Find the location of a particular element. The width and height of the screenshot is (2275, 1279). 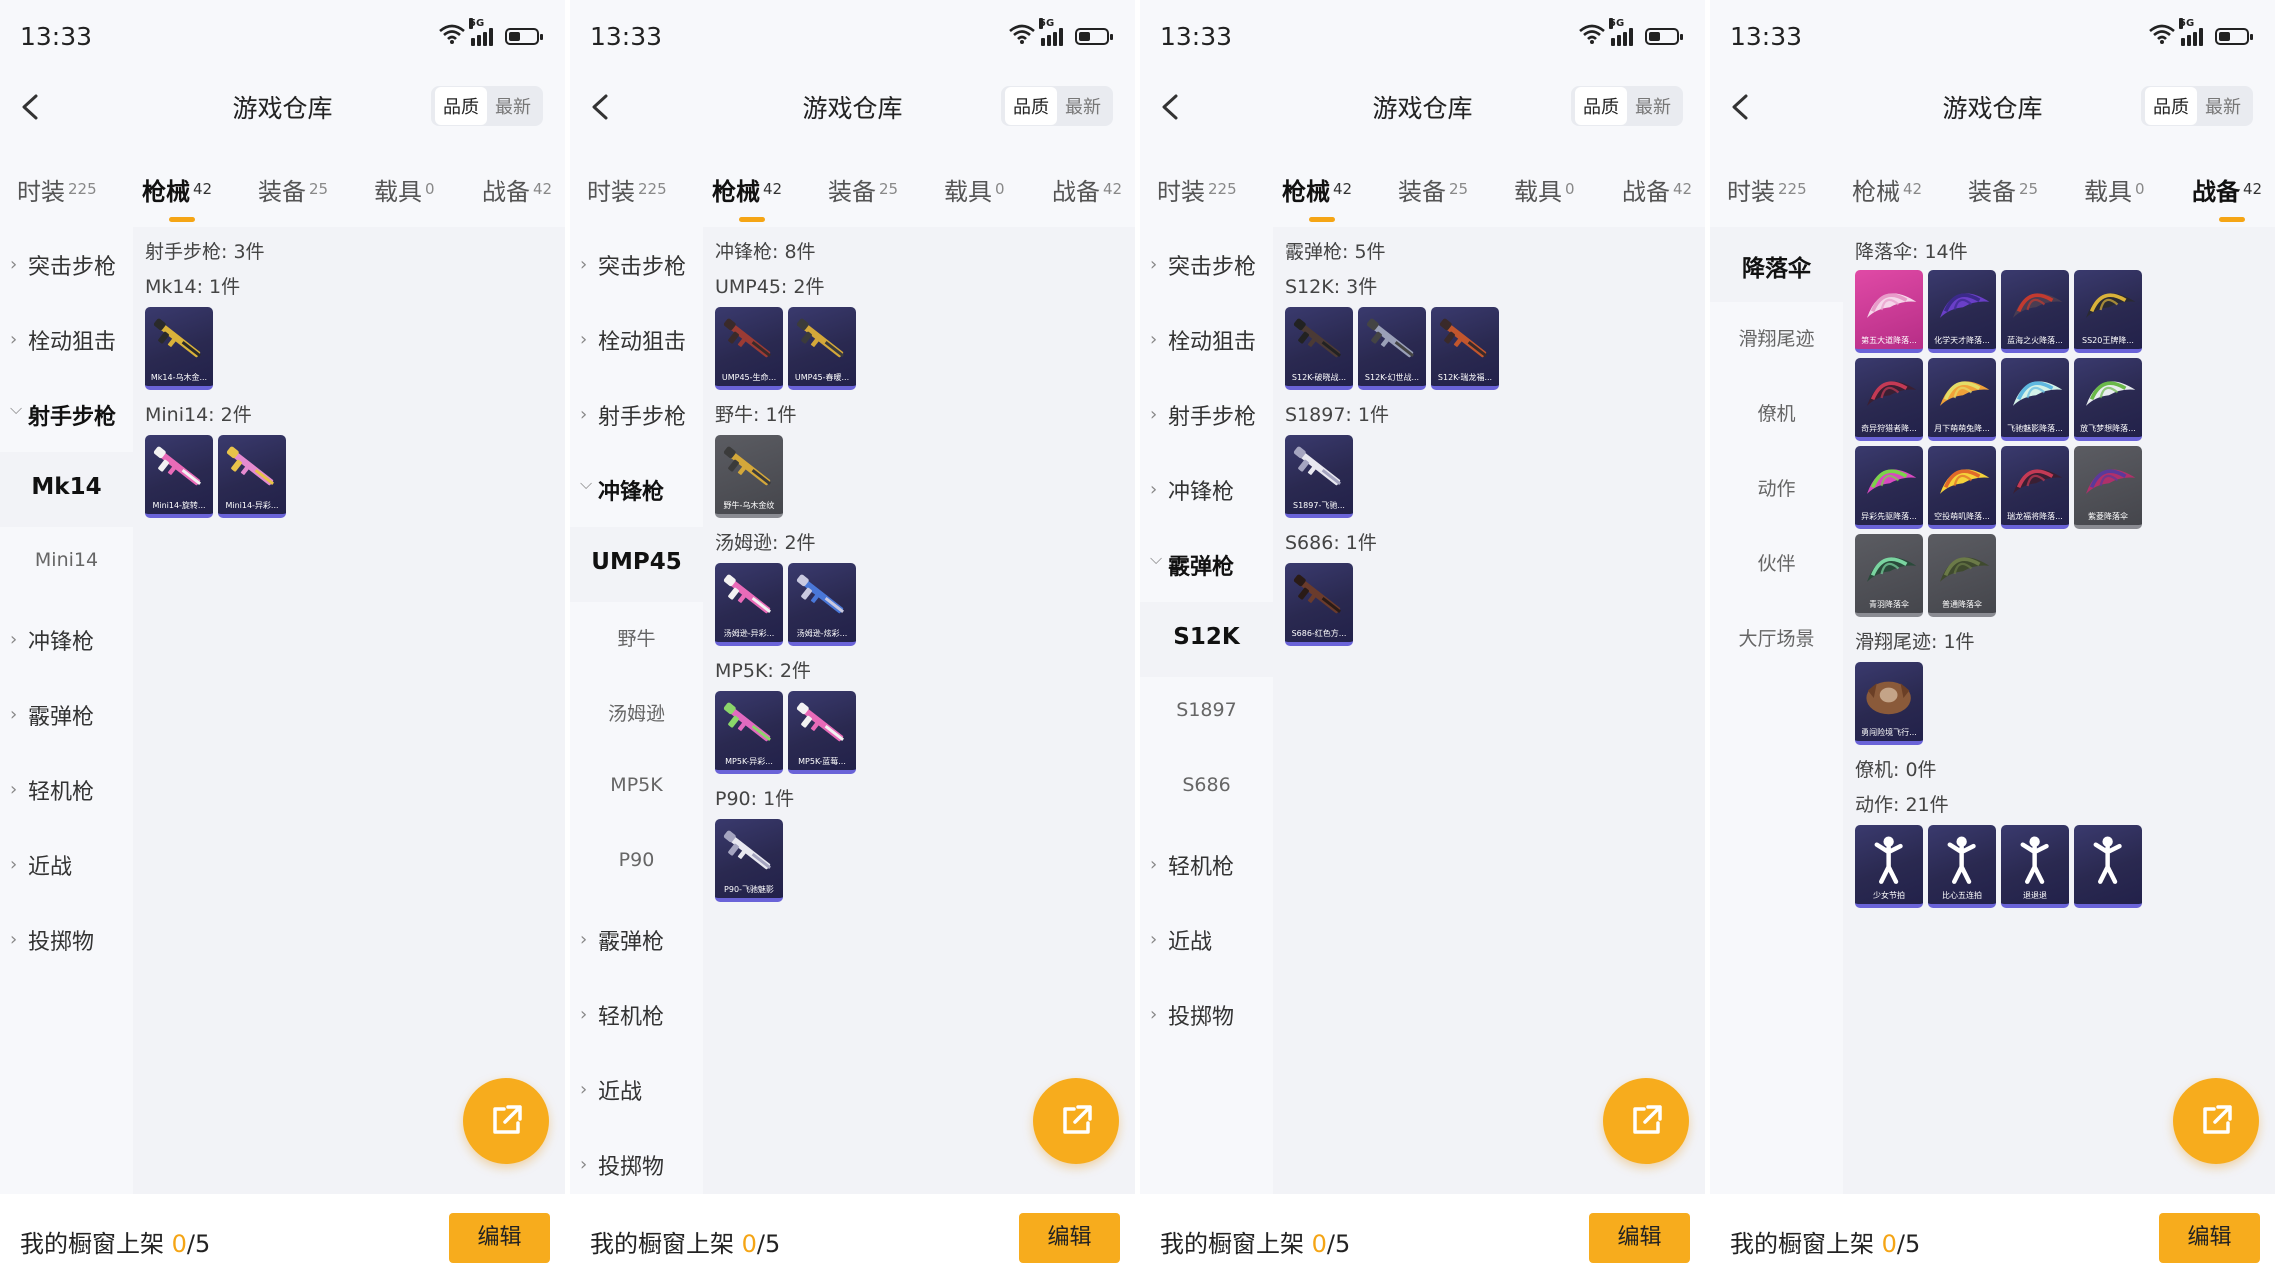

sidebar-item: Mini14 is located at coordinates (66, 564).